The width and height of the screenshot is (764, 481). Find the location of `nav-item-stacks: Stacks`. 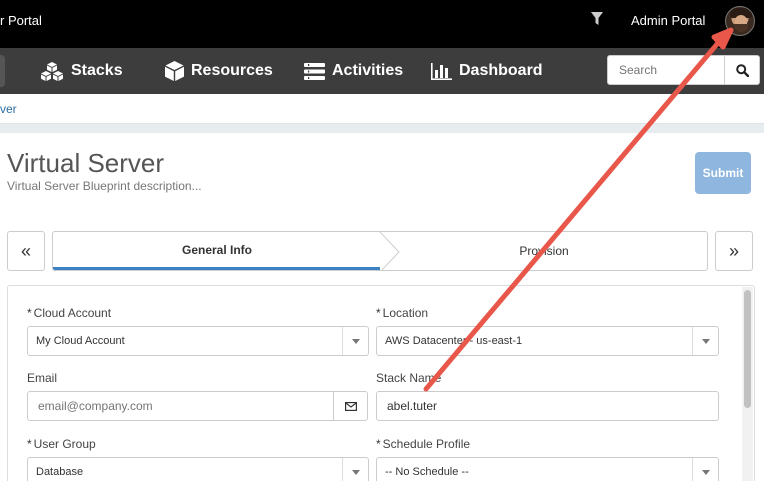

nav-item-stacks: Stacks is located at coordinates (81, 71).